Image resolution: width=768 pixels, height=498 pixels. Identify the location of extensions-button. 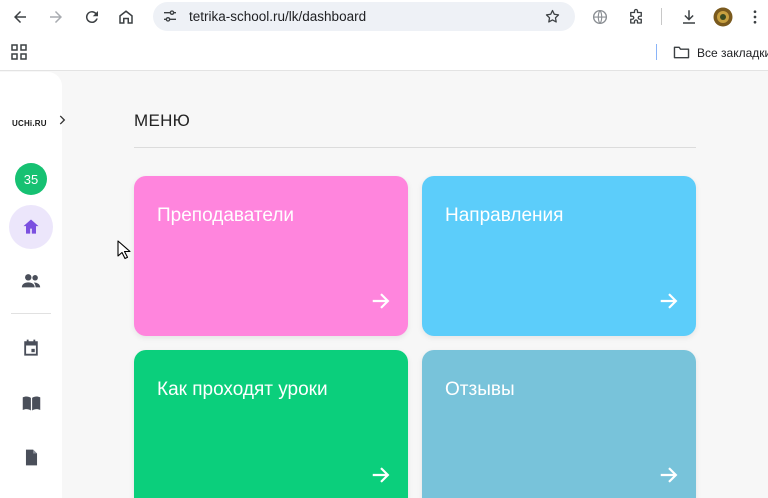
(636, 17).